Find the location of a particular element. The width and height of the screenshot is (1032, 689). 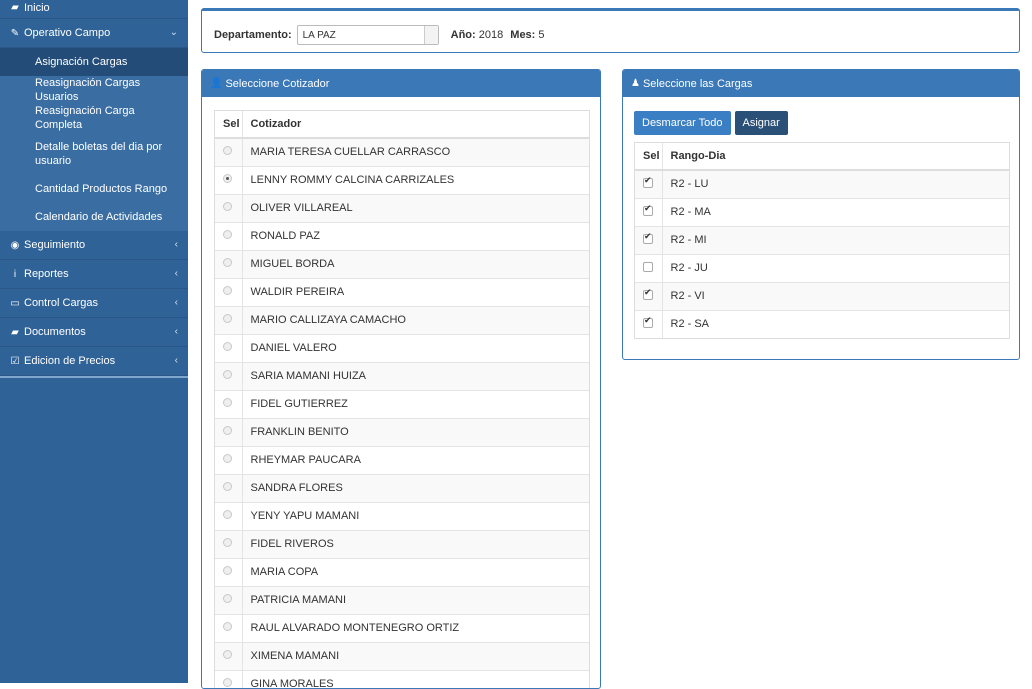

table-row: FIDEL RIVEROS is located at coordinates (402, 543).